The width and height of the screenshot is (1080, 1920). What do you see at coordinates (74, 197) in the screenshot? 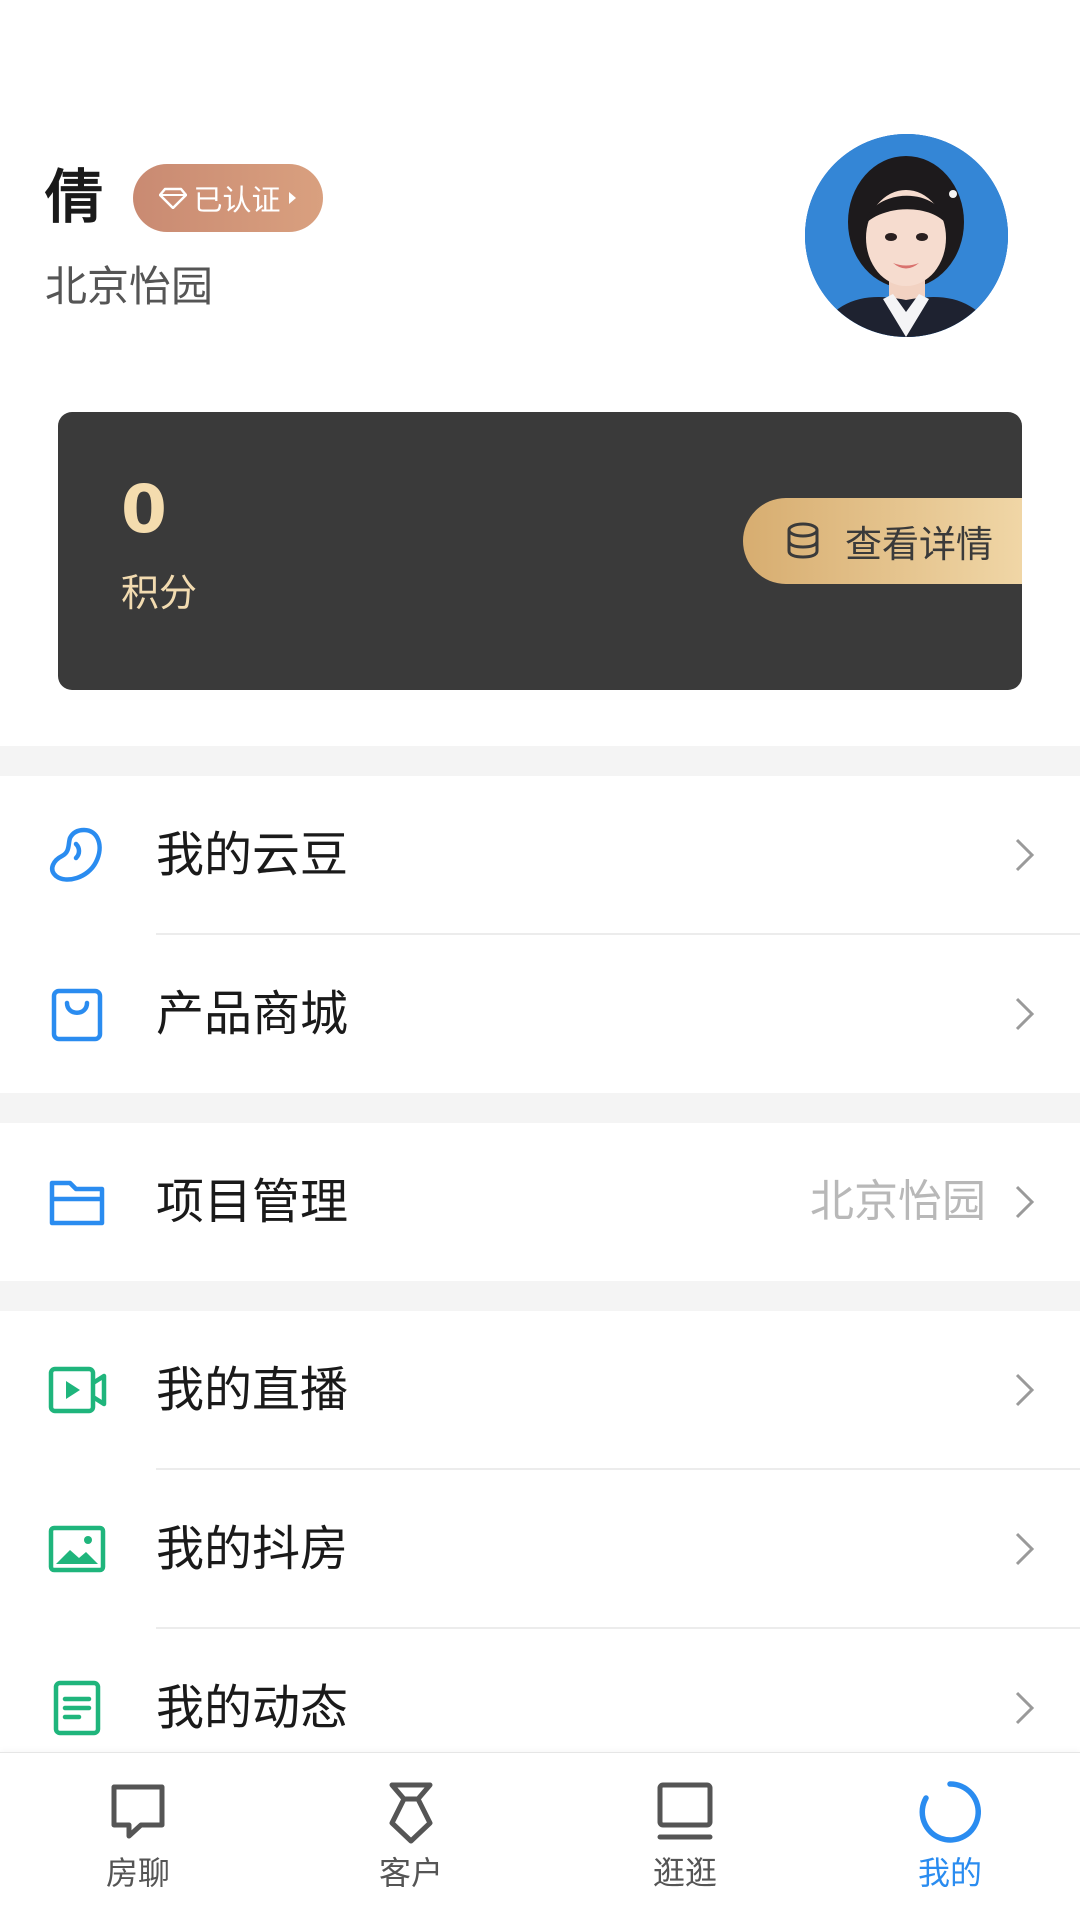
I see `profile-name: 倩` at bounding box center [74, 197].